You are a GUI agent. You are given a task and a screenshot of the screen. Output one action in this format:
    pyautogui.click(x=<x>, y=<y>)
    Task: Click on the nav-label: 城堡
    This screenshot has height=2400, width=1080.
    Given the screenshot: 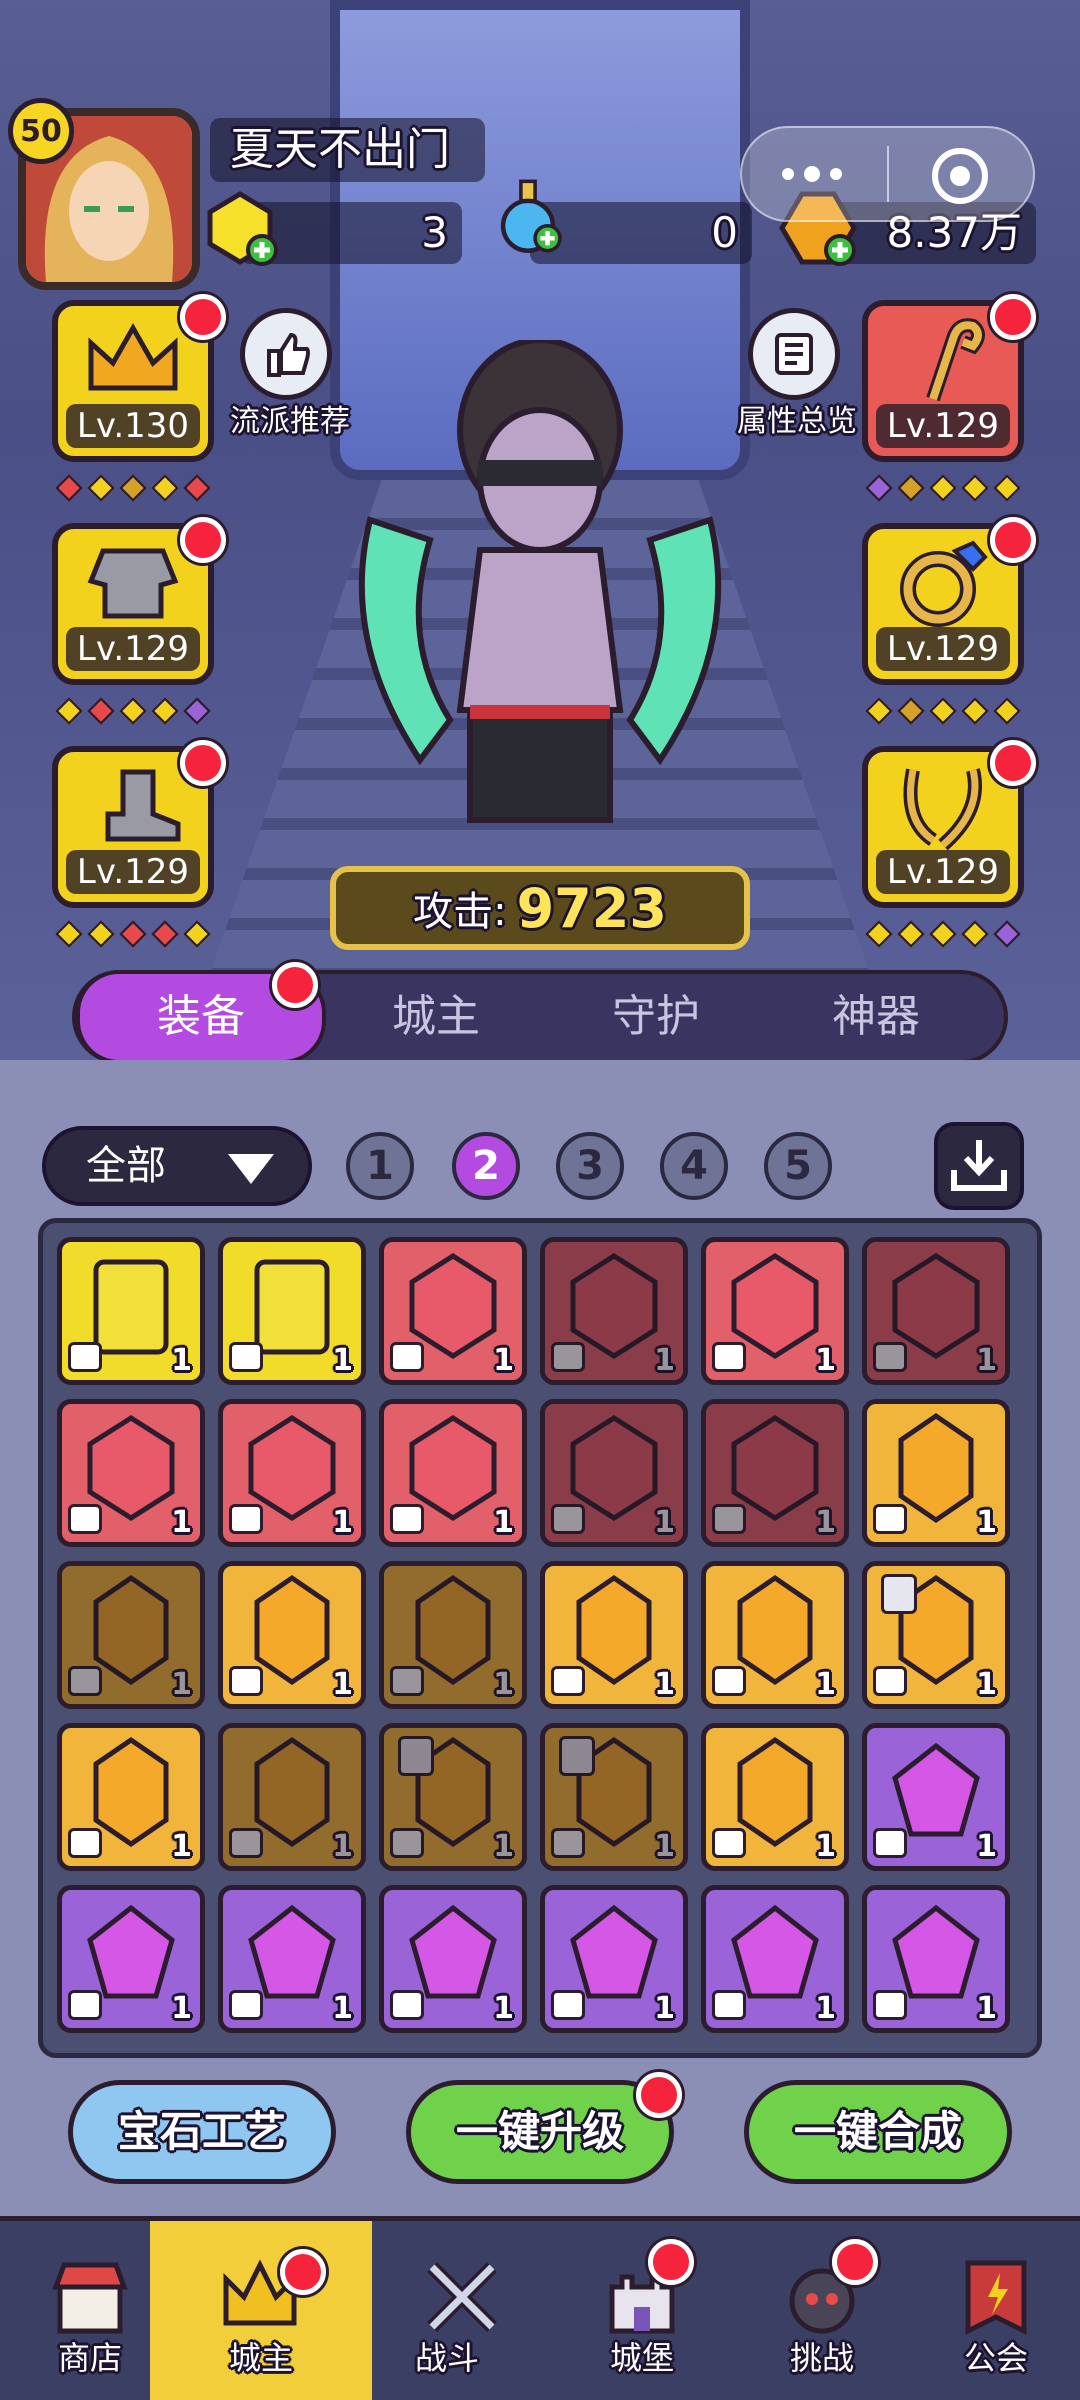 What is the action you would take?
    pyautogui.click(x=641, y=2358)
    